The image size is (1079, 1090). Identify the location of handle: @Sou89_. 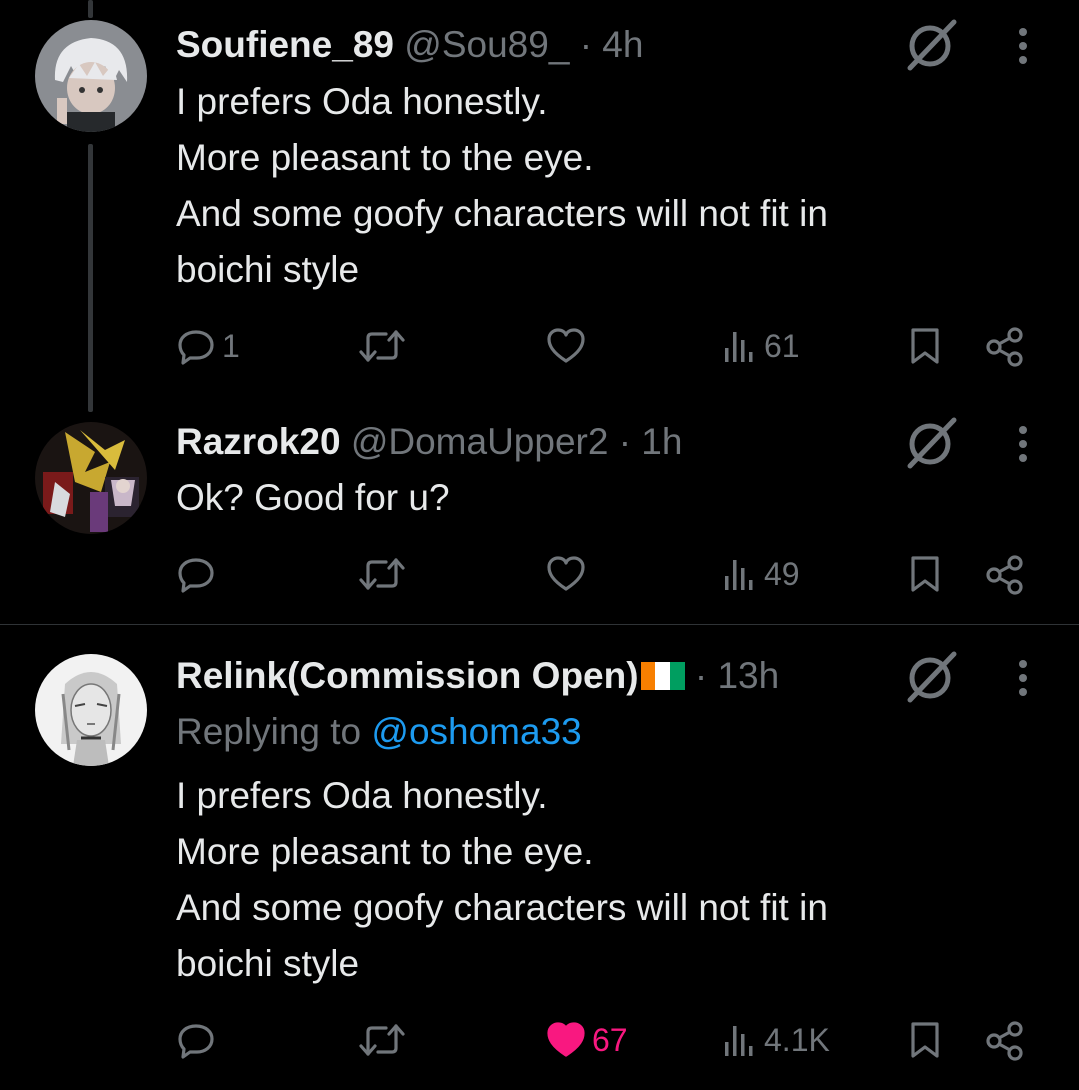
(486, 44).